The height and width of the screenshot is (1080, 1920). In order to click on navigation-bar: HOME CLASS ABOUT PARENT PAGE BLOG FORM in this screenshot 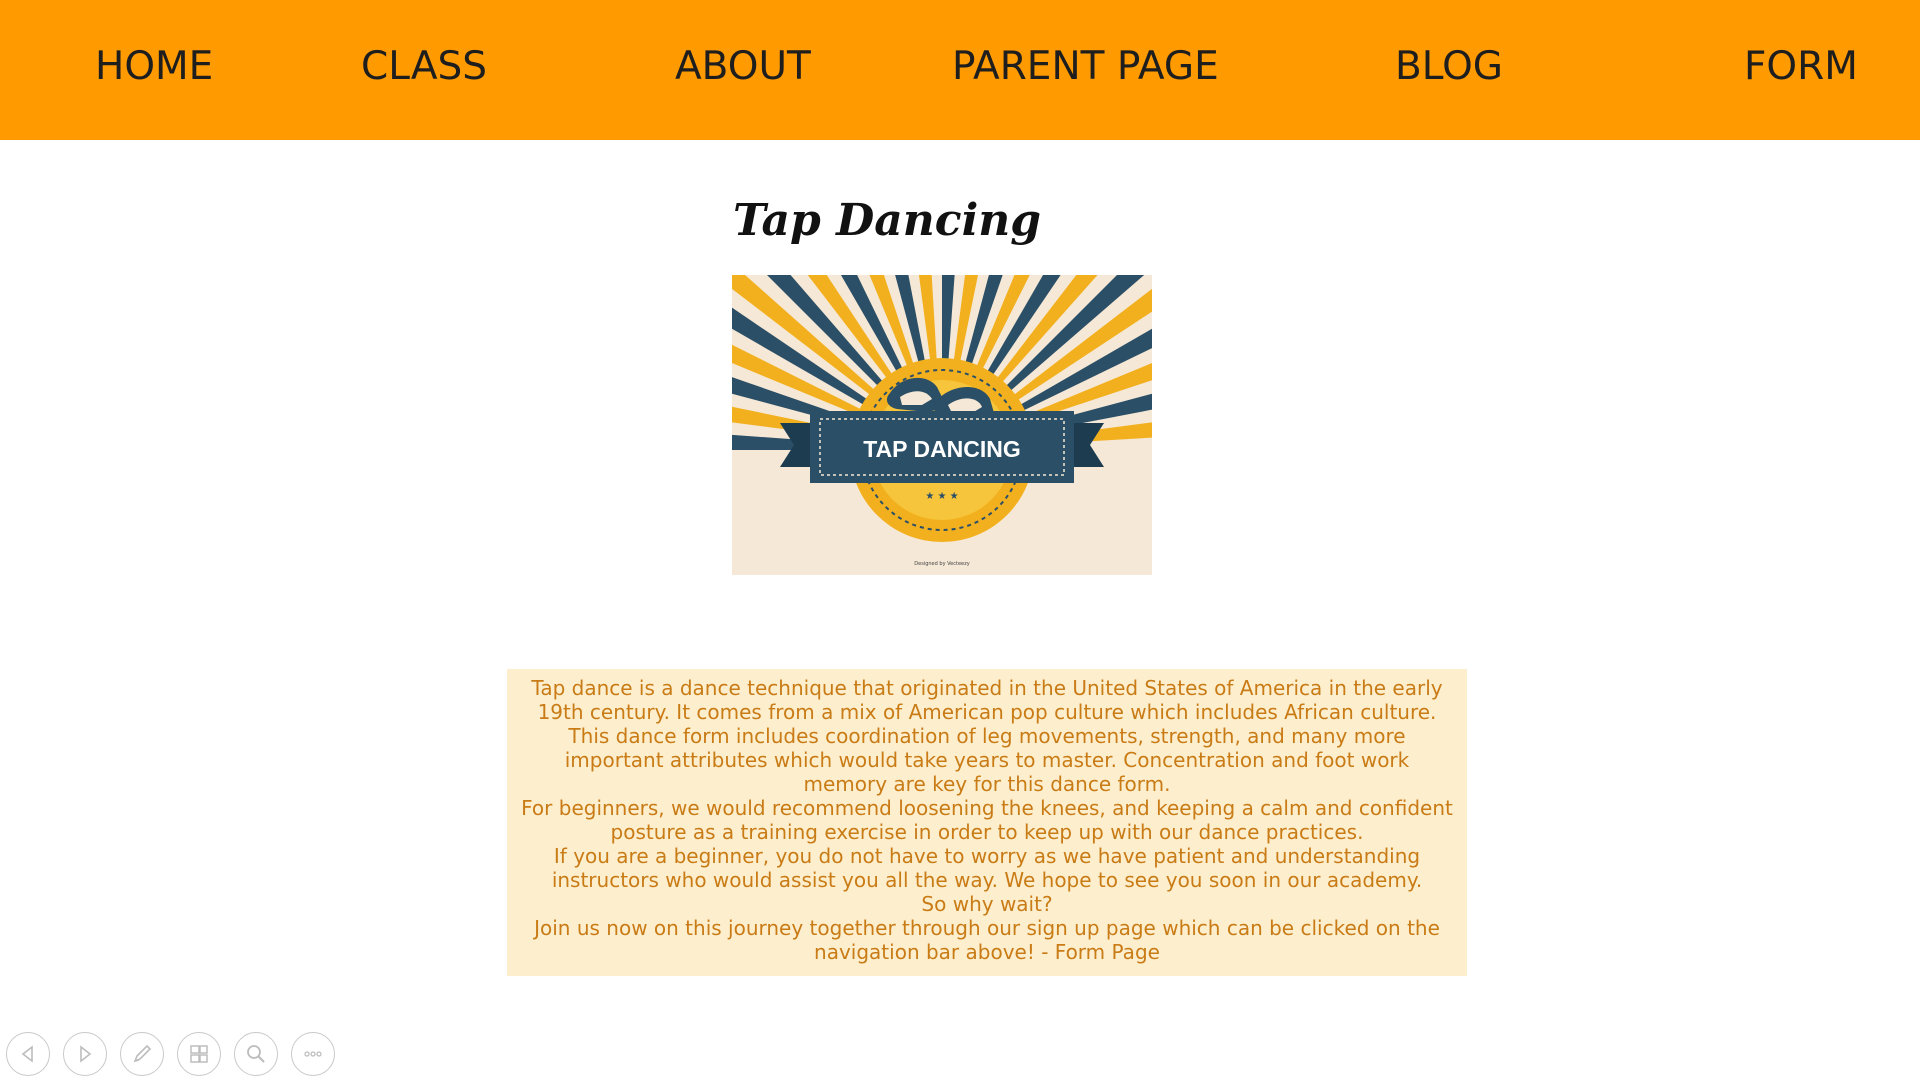, I will do `click(960, 70)`.